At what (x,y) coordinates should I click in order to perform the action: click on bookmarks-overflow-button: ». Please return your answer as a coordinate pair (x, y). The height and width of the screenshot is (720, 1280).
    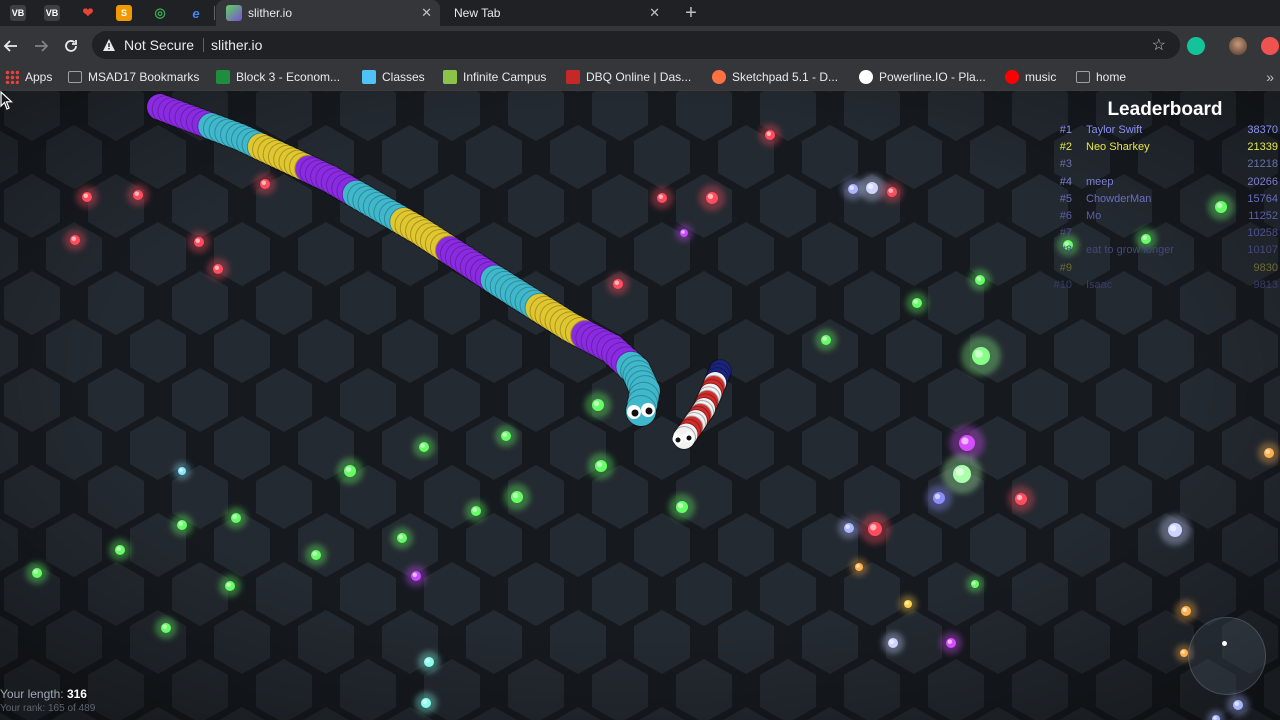
    Looking at the image, I should click on (1270, 77).